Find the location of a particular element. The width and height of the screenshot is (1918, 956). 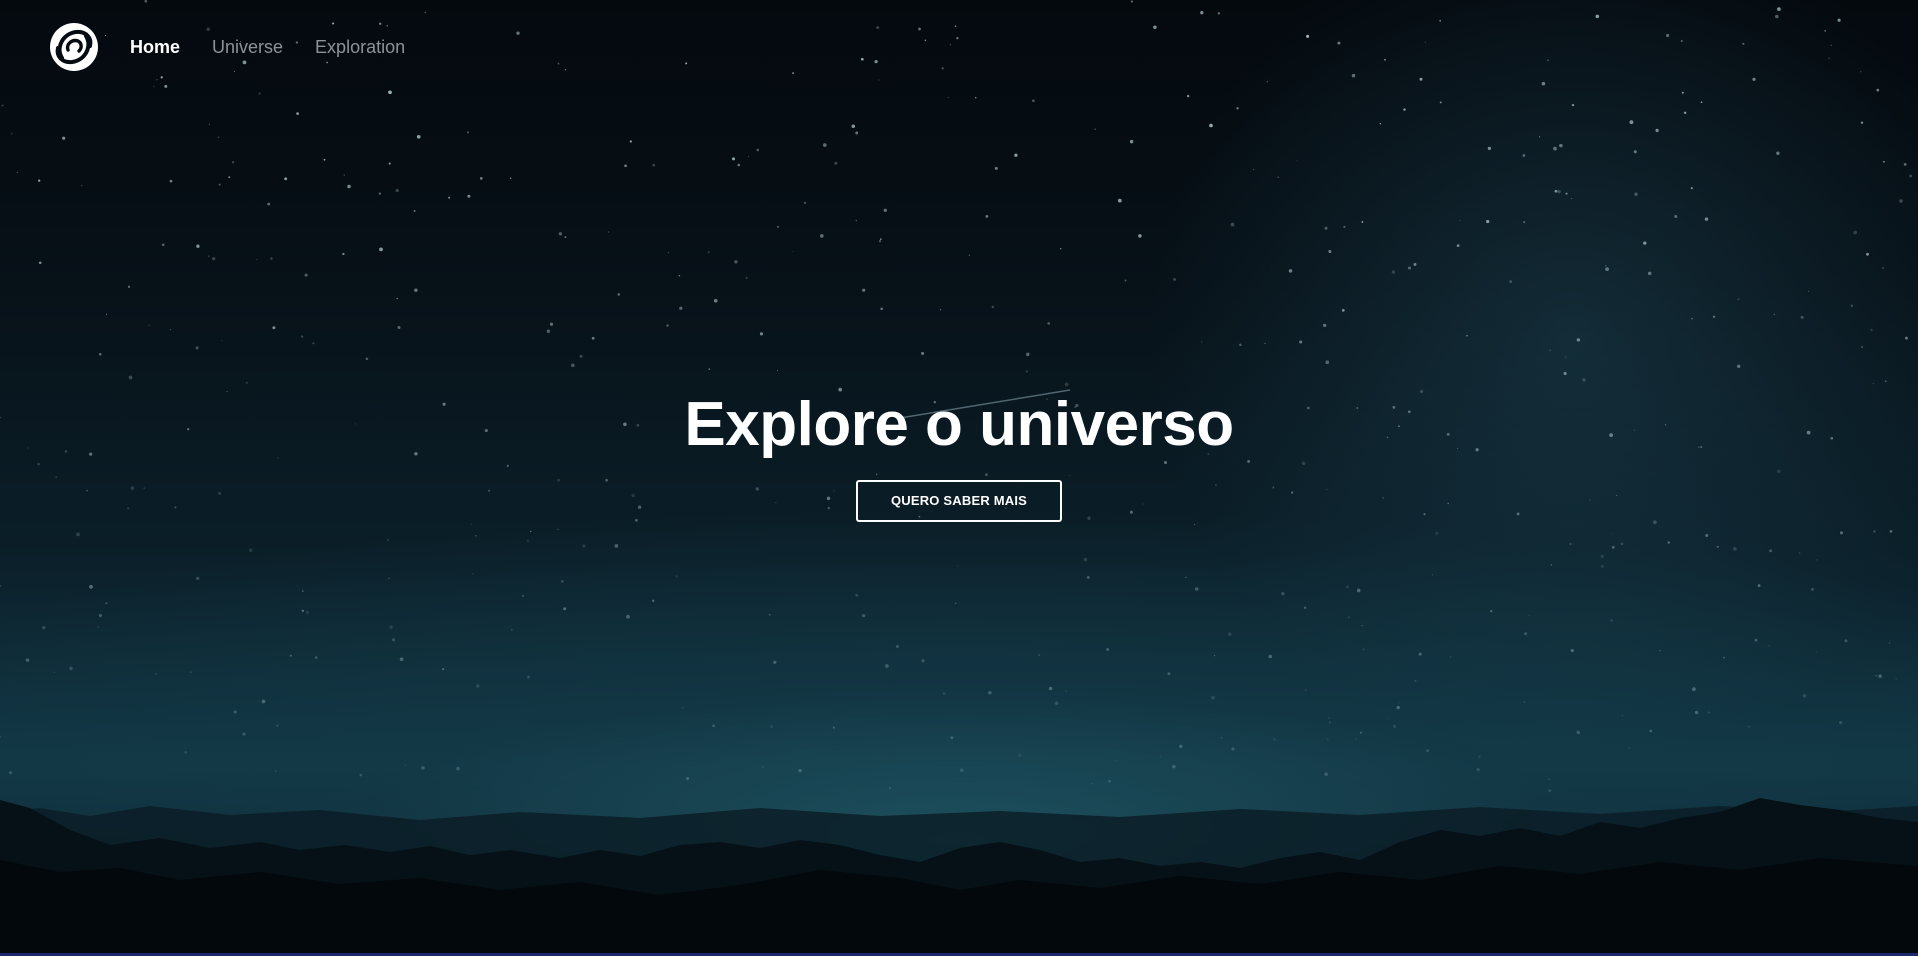

learn-more-button: QUERO SABER MAIS is located at coordinates (959, 501).